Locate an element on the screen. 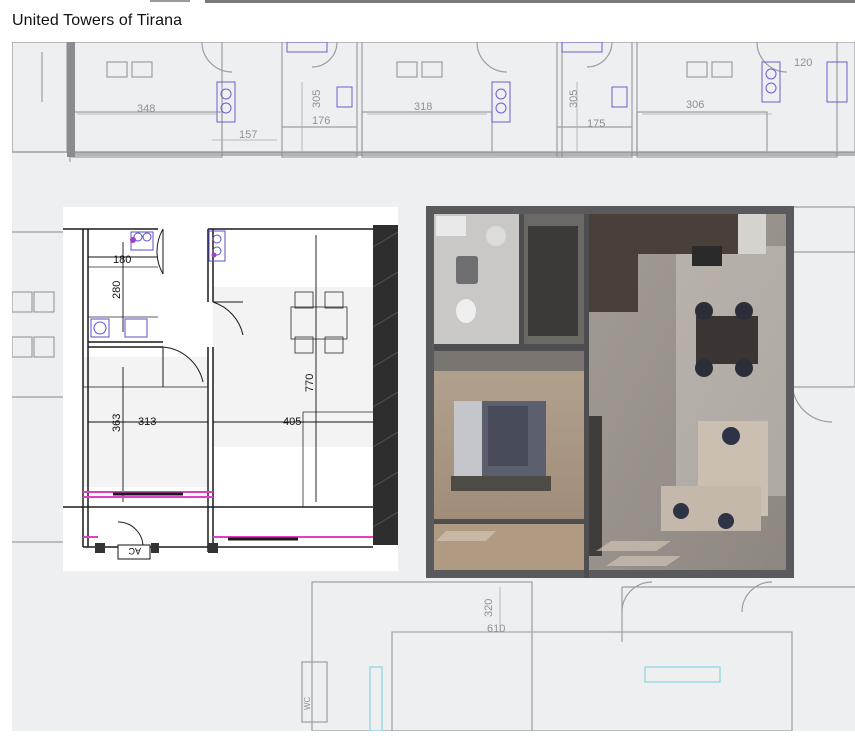 The height and width of the screenshot is (736, 855). dim-280: 280 is located at coordinates (117, 290).